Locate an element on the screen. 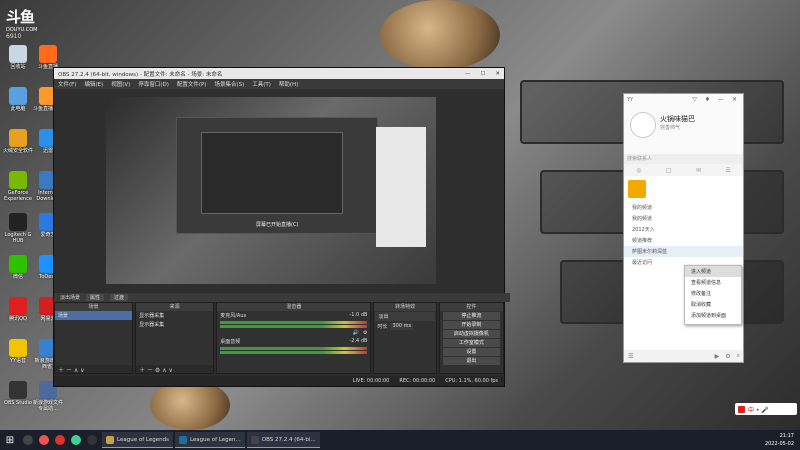  filters-button: 过渡 is located at coordinates (119, 297).